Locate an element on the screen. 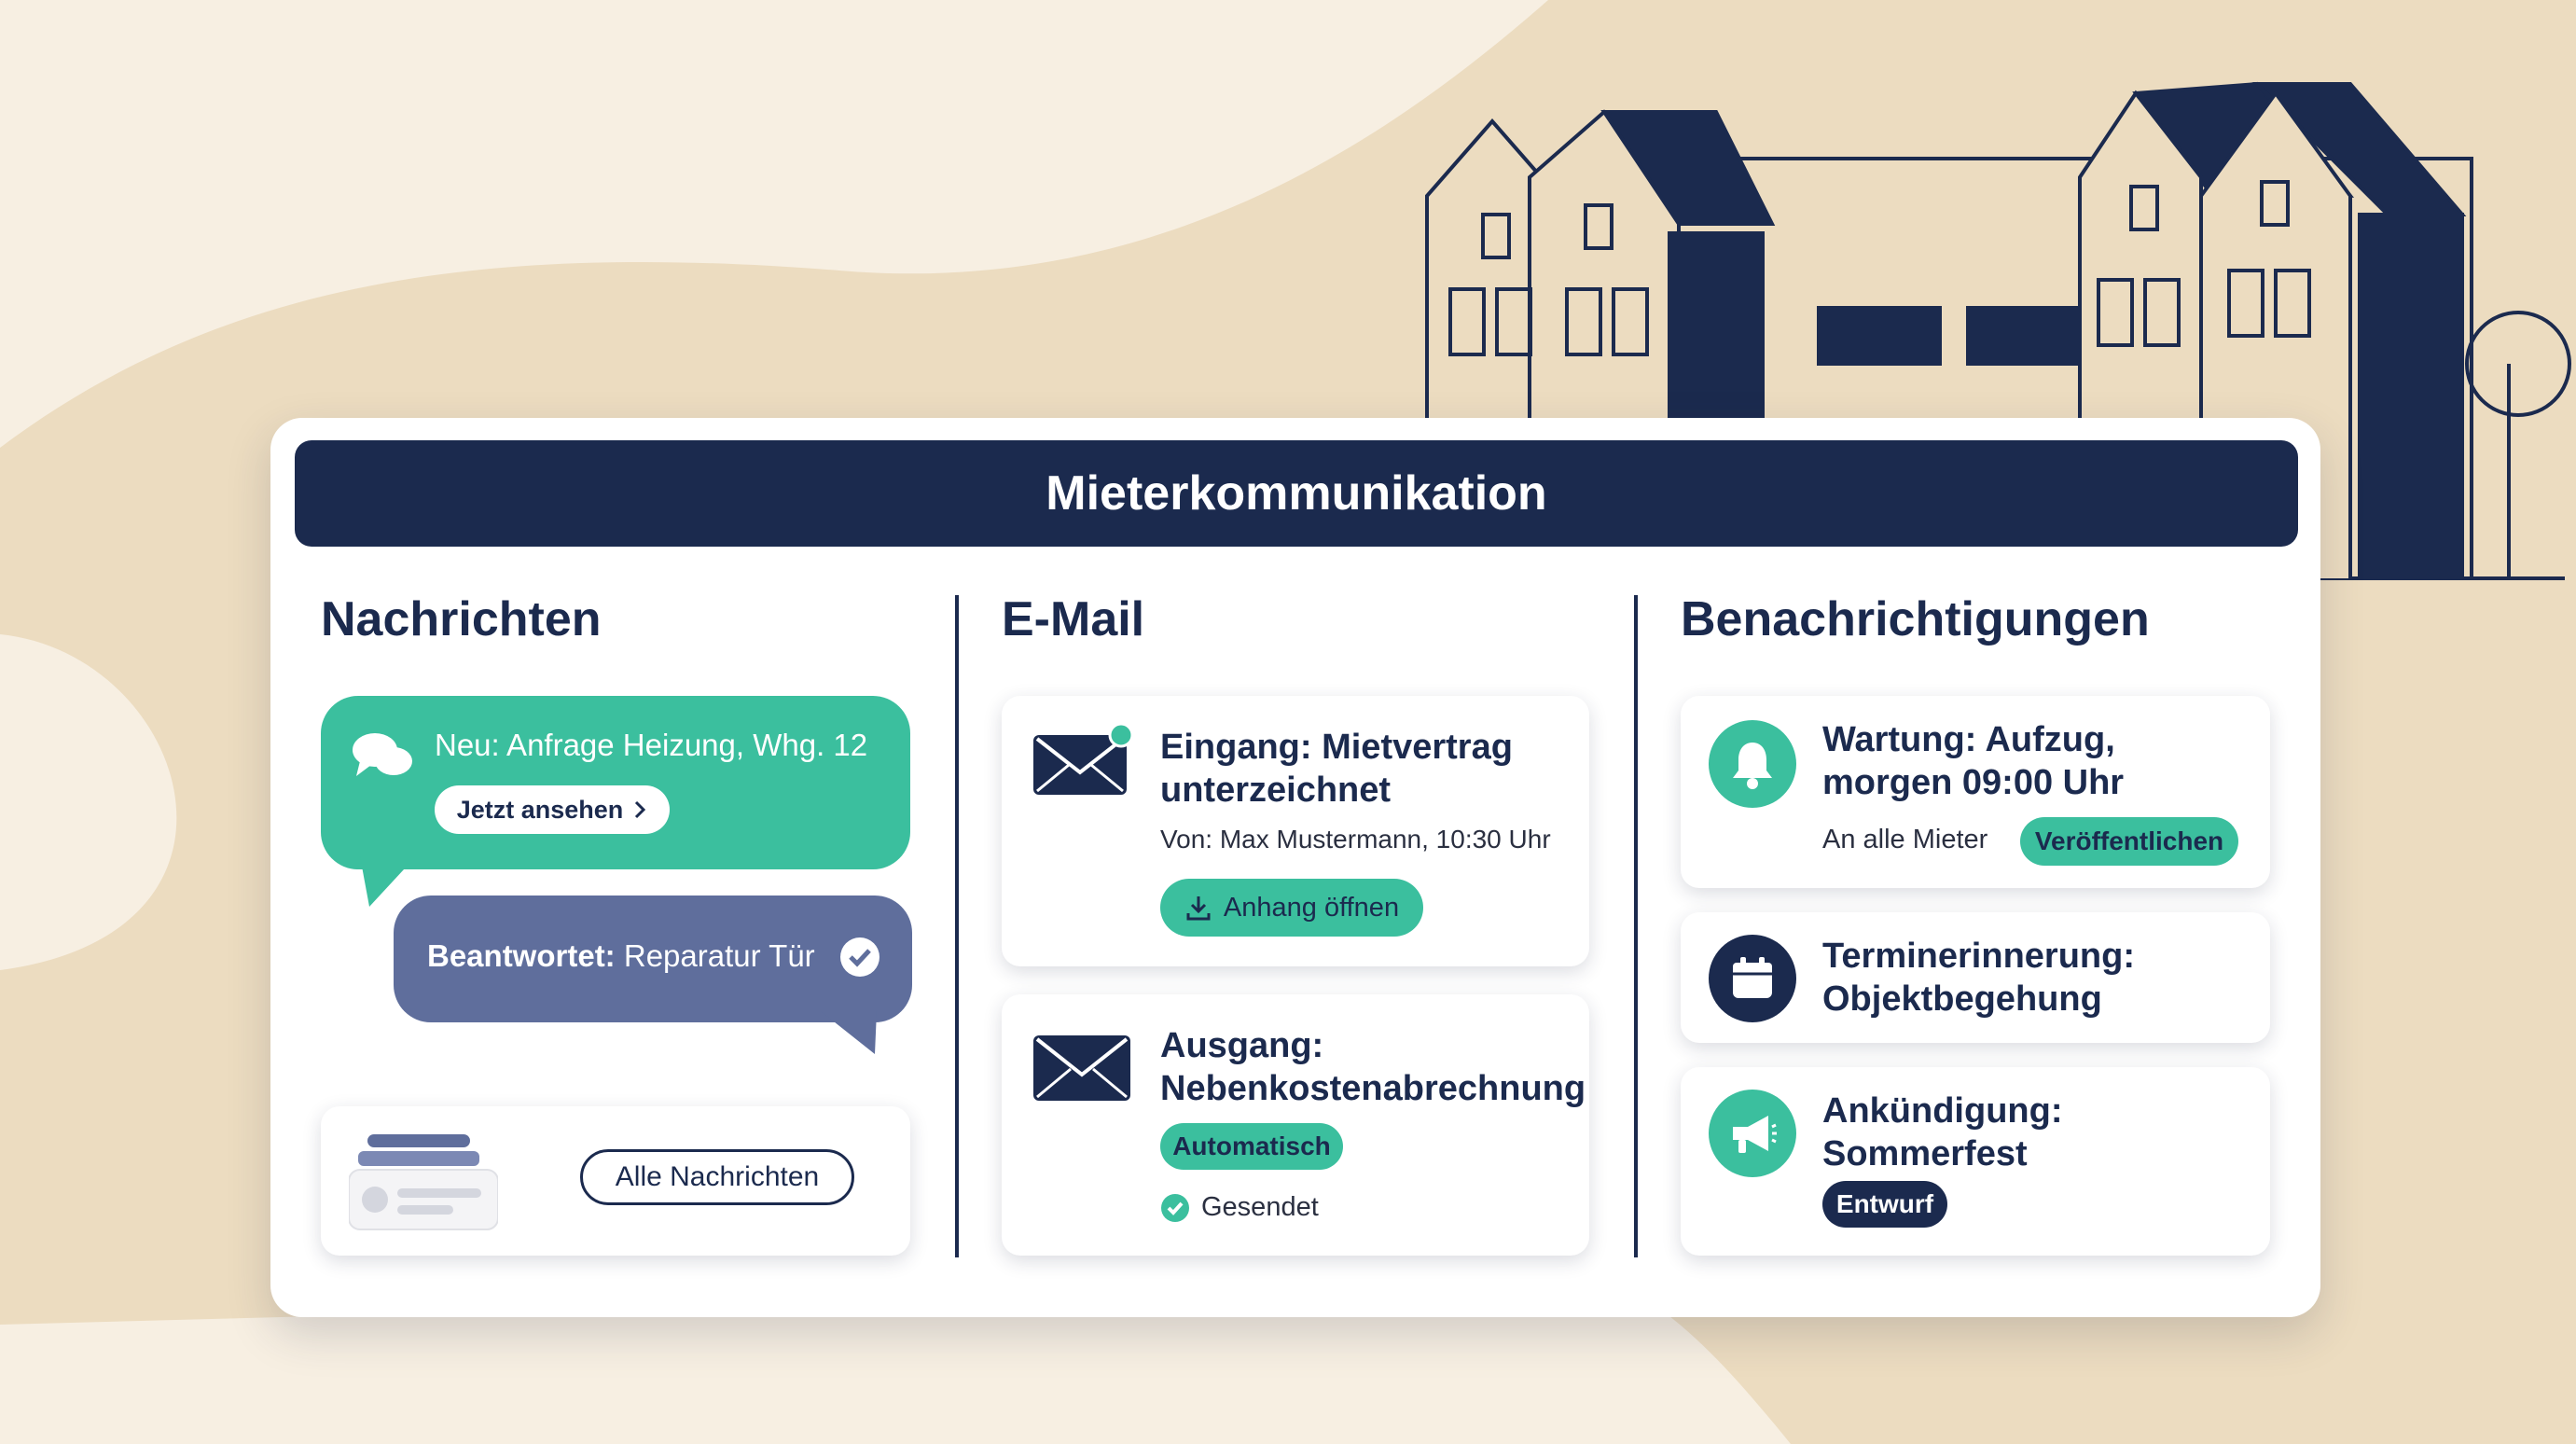  bell-icon is located at coordinates (1752, 764).